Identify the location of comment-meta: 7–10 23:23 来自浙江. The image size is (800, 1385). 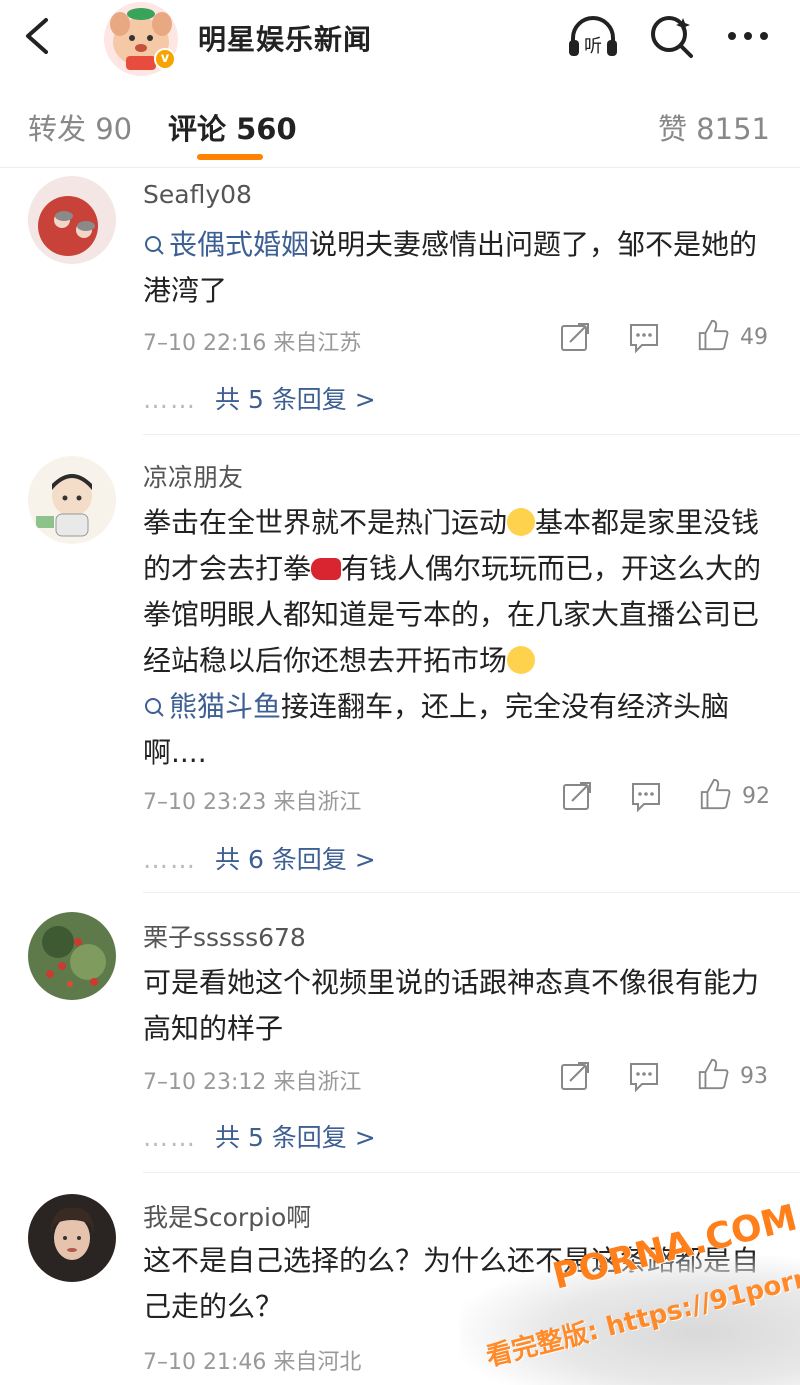
(252, 802).